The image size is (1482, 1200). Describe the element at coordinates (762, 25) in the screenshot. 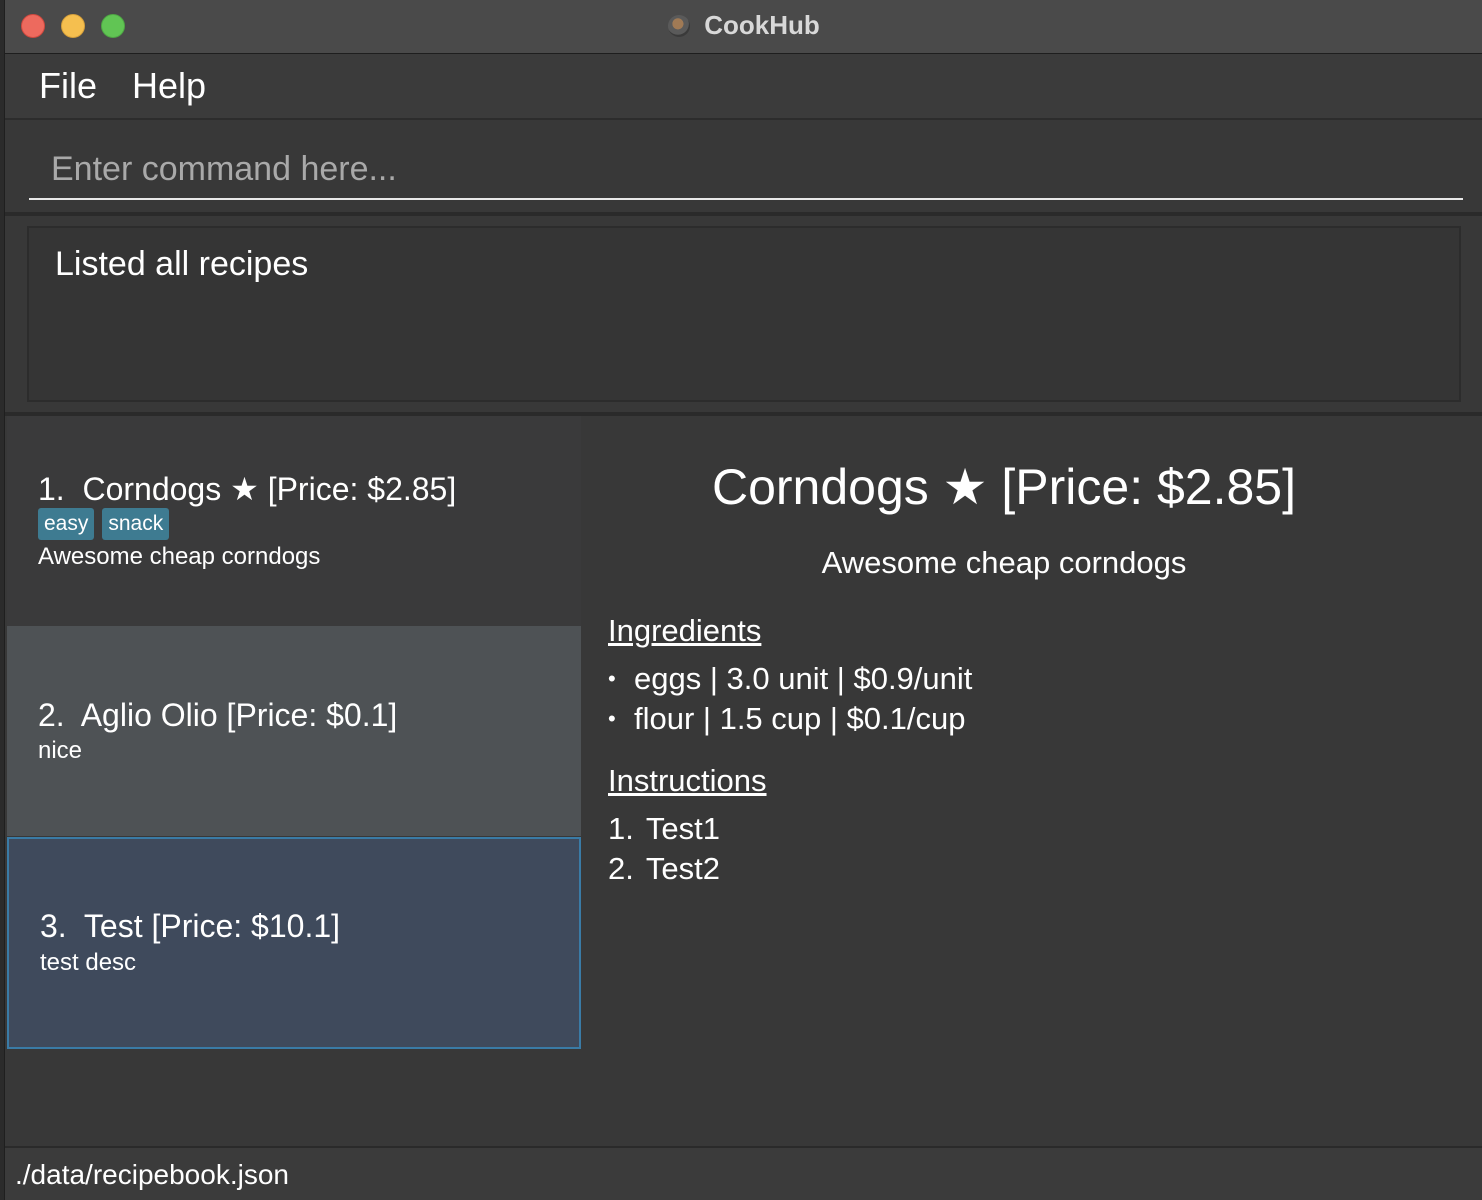

I see `window-title: CookHub` at that location.